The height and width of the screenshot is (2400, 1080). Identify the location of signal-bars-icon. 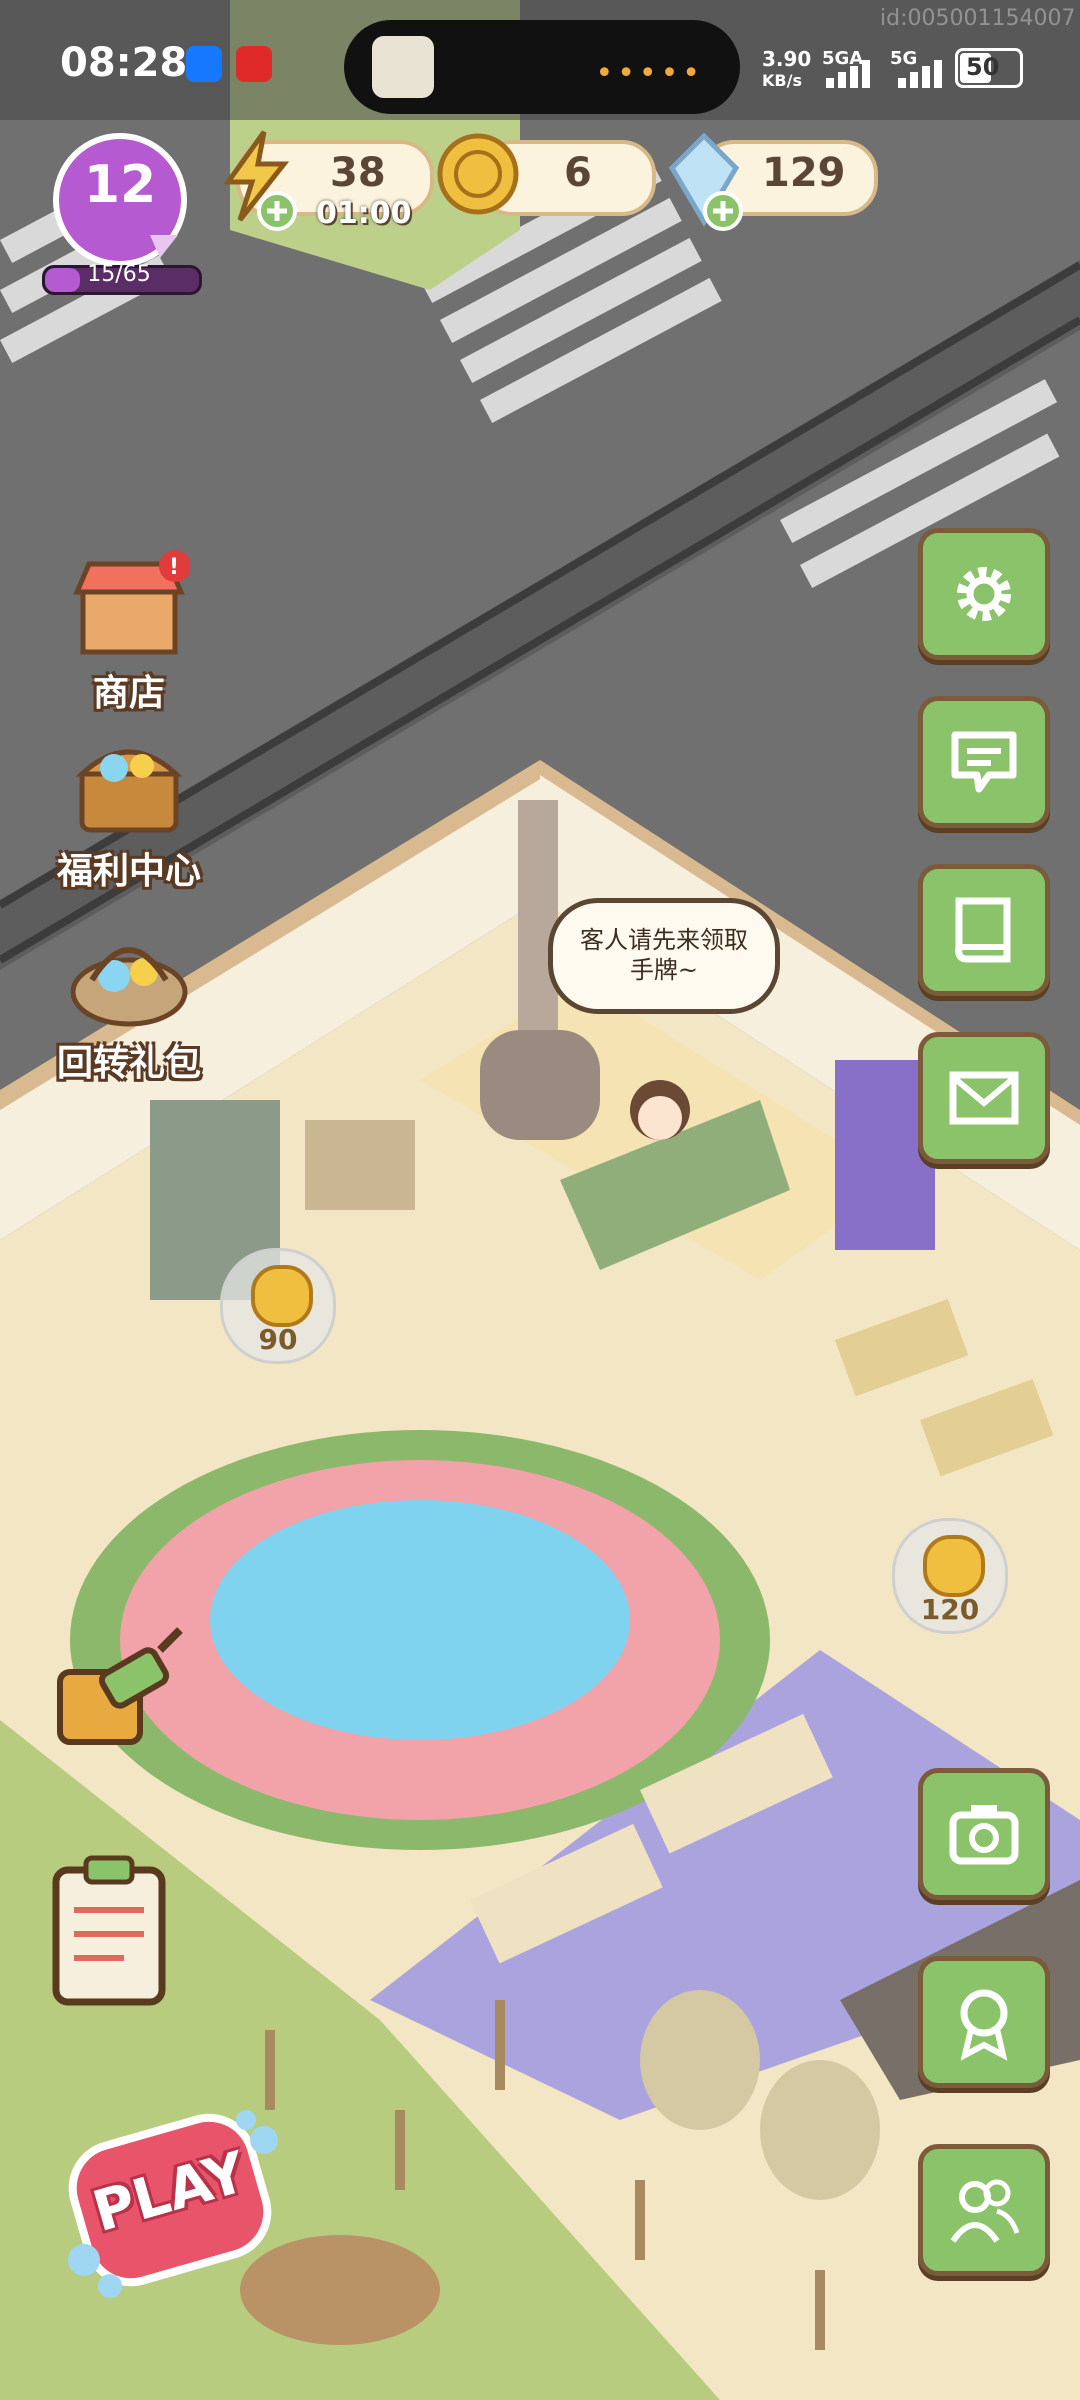
(848, 74).